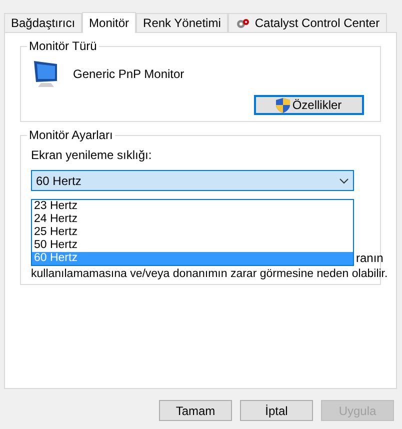 Image resolution: width=402 pixels, height=429 pixels. What do you see at coordinates (192, 219) in the screenshot?
I see `dropdown-option: 24 Hertz` at bounding box center [192, 219].